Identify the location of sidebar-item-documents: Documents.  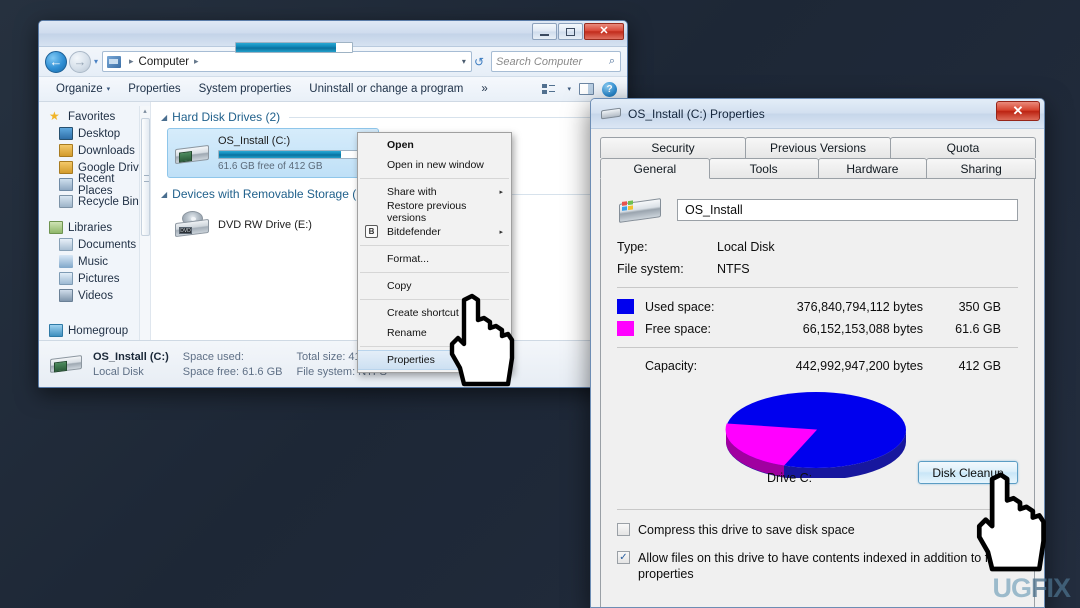
(94, 244).